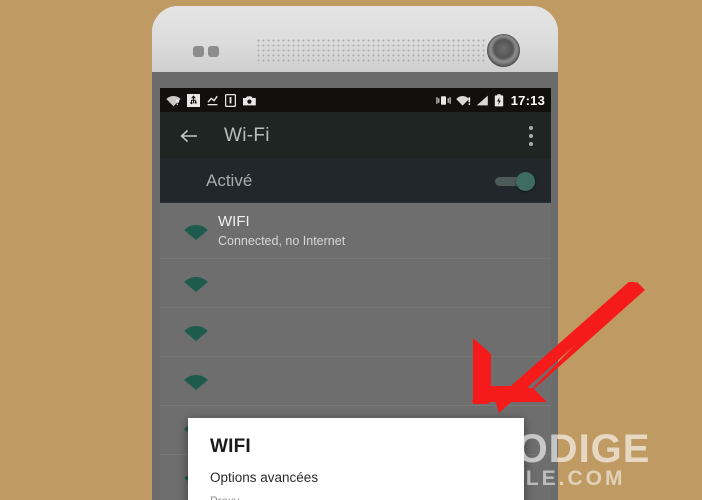 The height and width of the screenshot is (500, 702). Describe the element at coordinates (371, 51) in the screenshot. I see `earpiece-speaker-icon` at that location.